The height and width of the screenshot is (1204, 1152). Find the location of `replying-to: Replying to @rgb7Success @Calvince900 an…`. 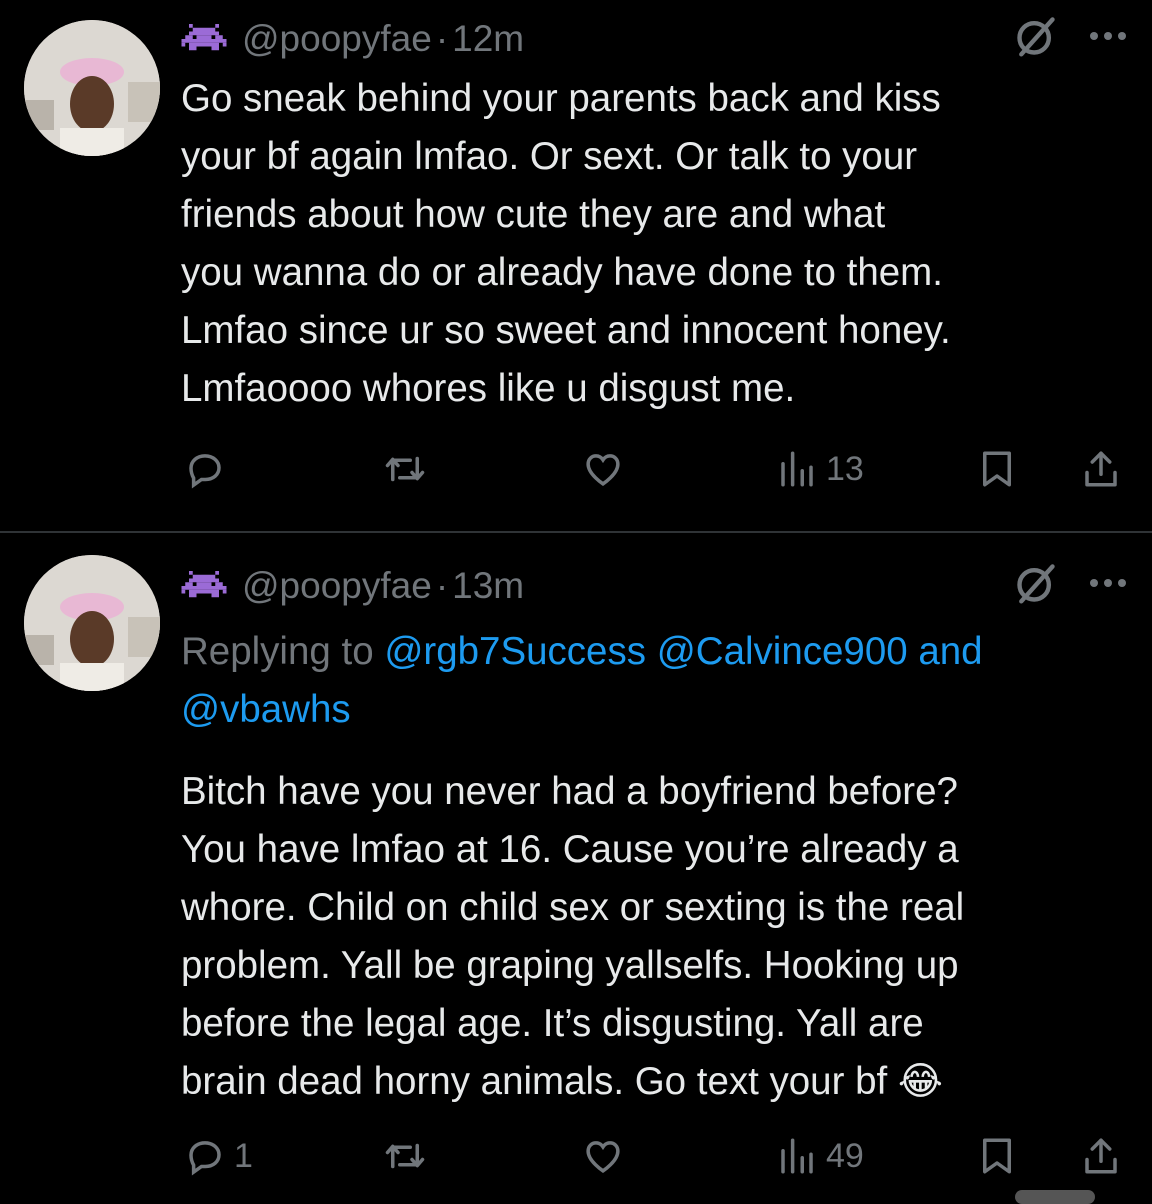

replying-to: Replying to @rgb7Success @Calvince900 an… is located at coordinates (656, 681).